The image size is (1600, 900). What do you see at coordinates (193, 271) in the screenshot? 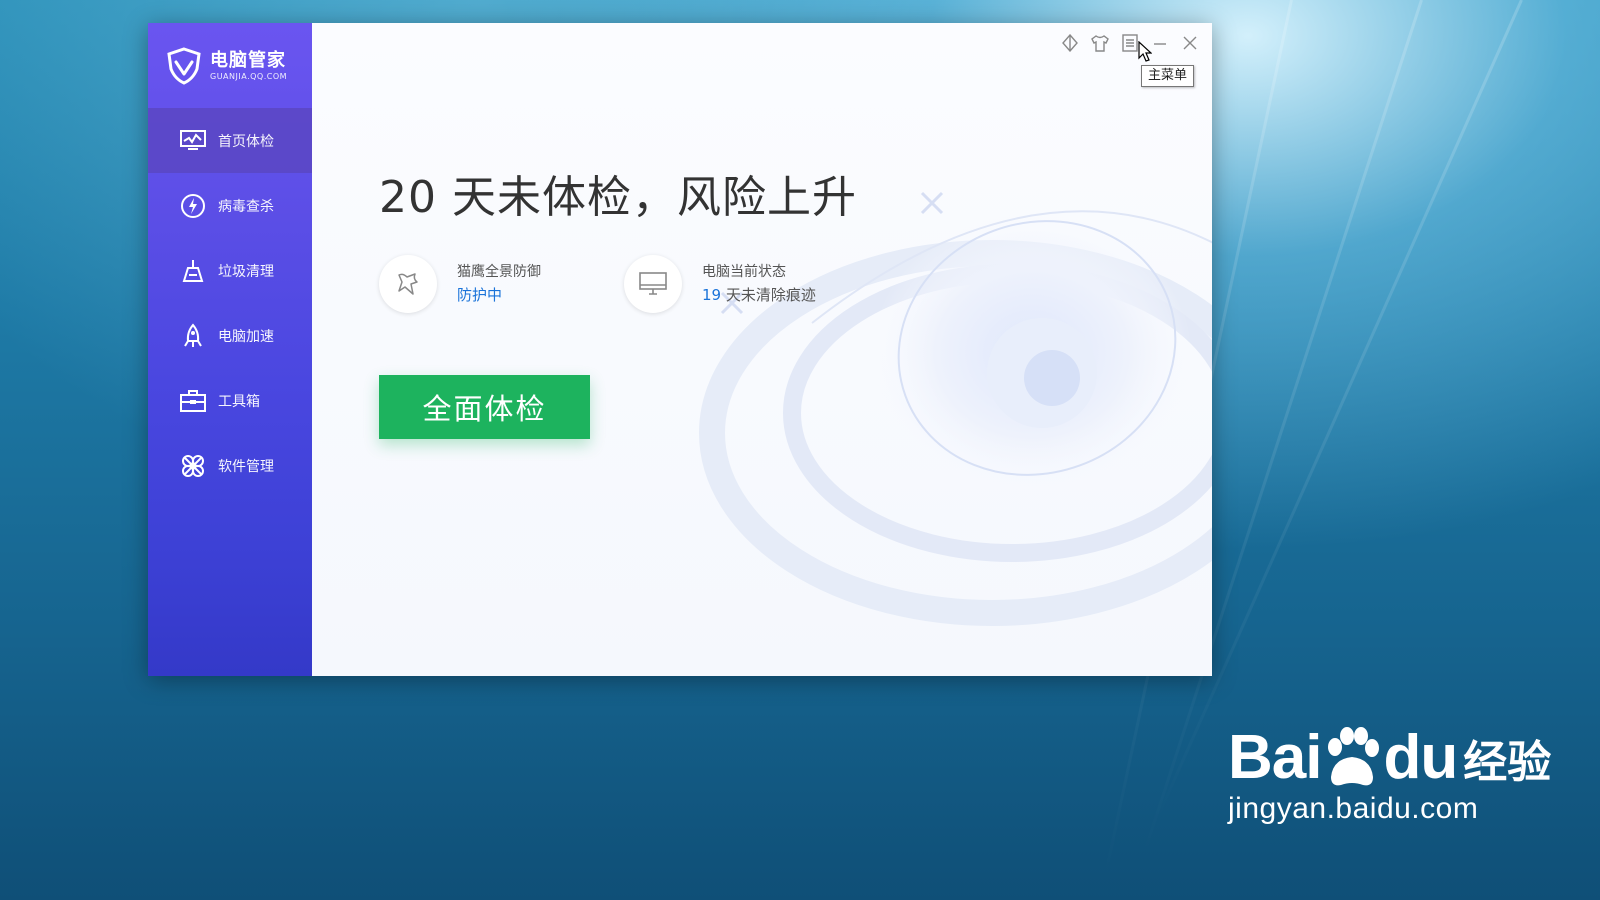
I see `broom-icon` at bounding box center [193, 271].